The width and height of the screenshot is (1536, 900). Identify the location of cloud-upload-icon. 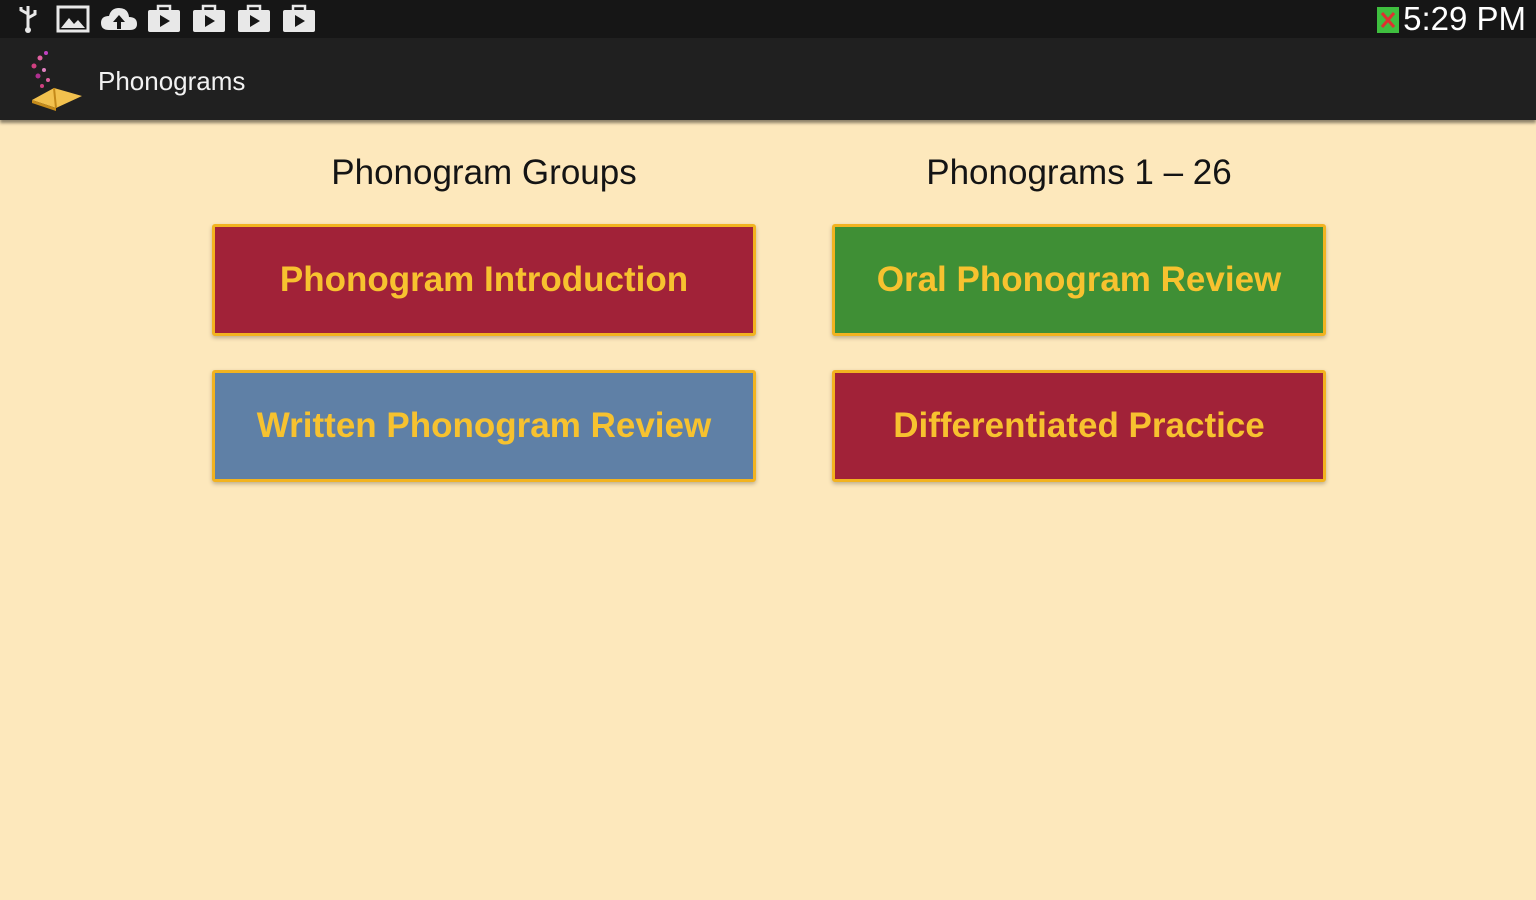
(119, 19).